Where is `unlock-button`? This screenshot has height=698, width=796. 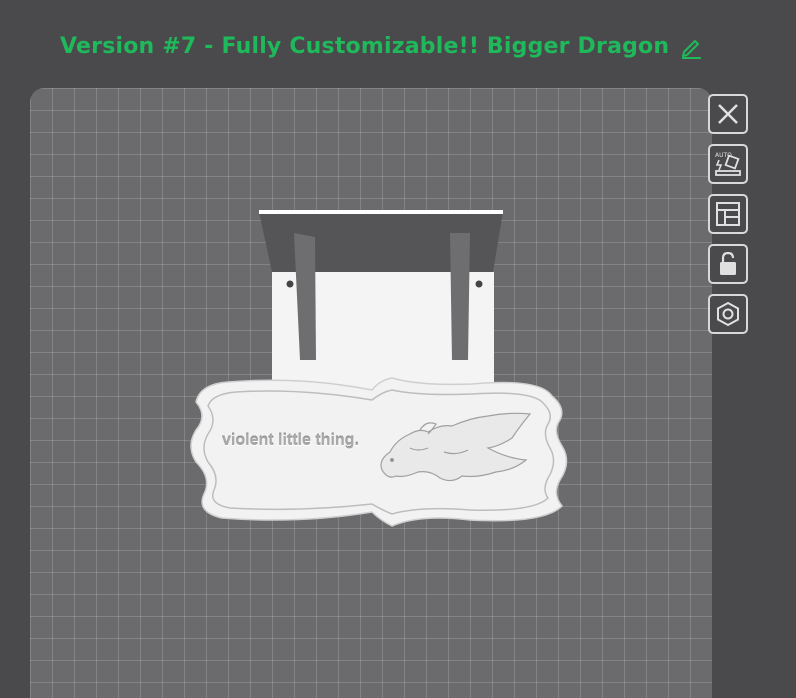
unlock-button is located at coordinates (728, 264).